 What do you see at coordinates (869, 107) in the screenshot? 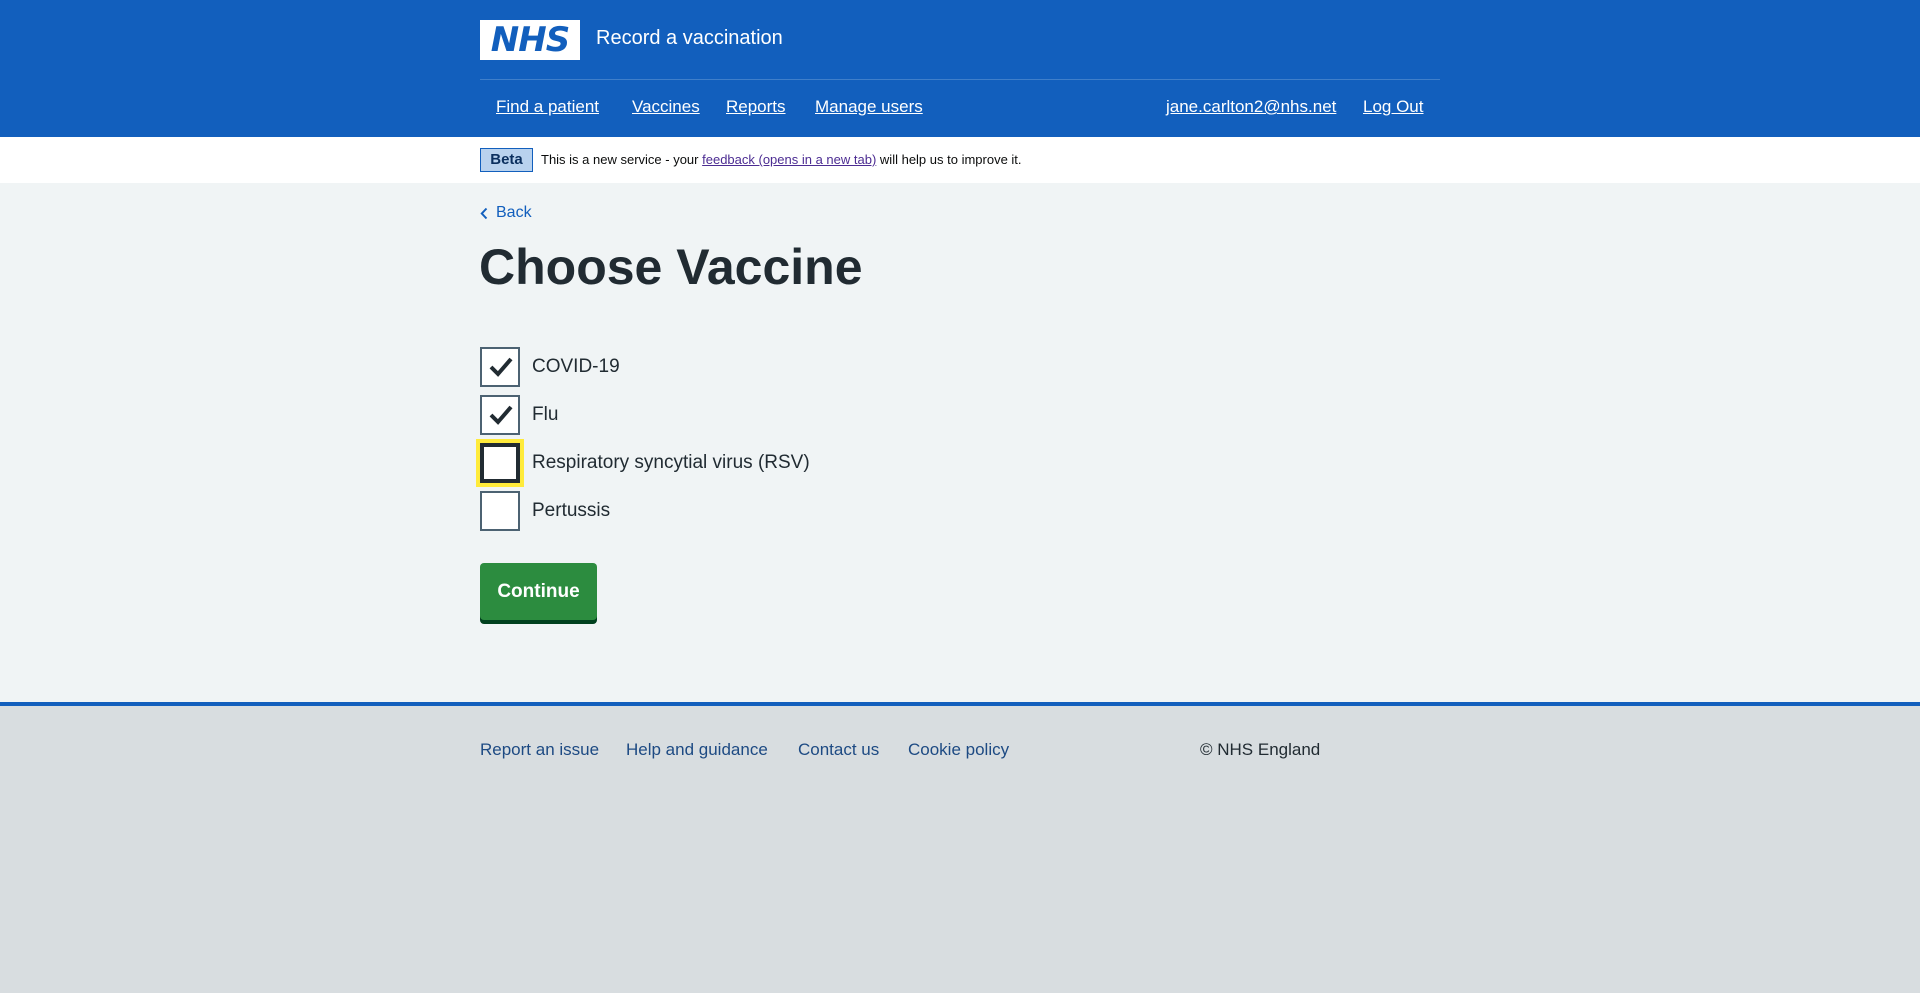
I see `nav-manage-users: Manage users` at bounding box center [869, 107].